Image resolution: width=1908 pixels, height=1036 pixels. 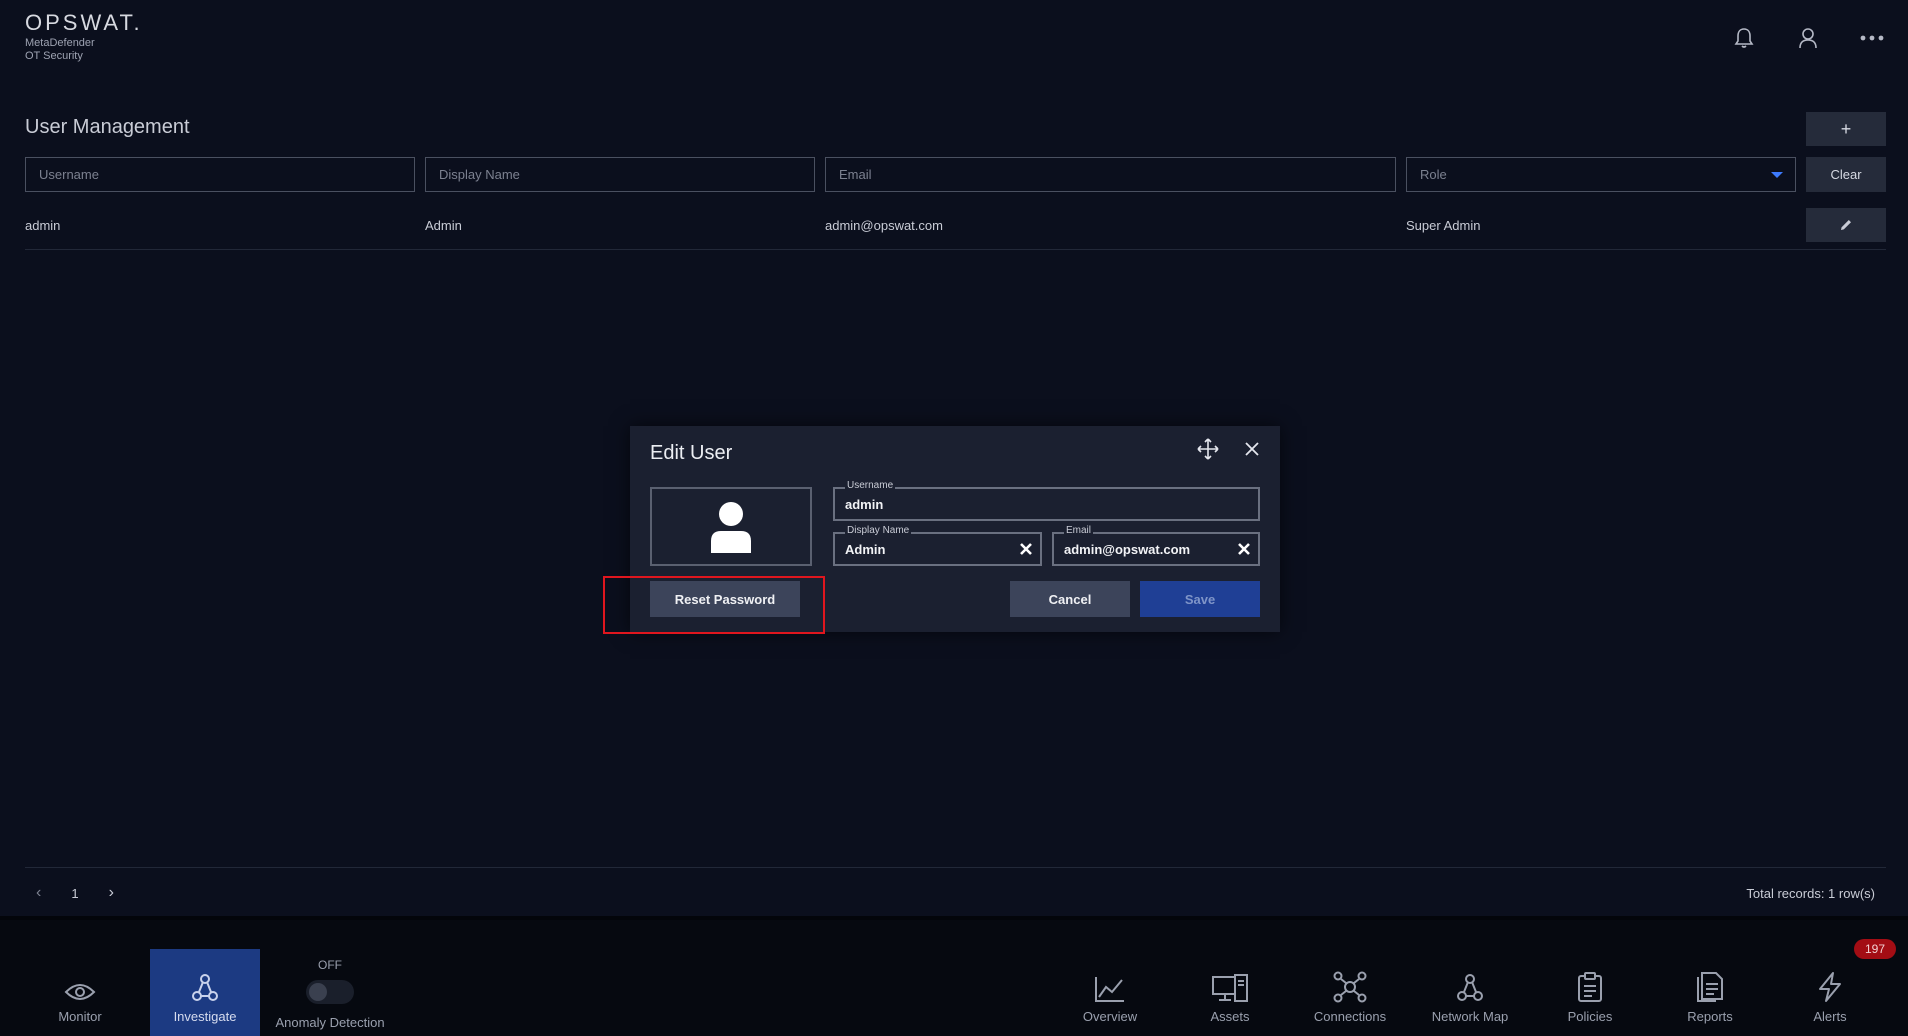 I want to click on user-icon, so click(x=1808, y=38).